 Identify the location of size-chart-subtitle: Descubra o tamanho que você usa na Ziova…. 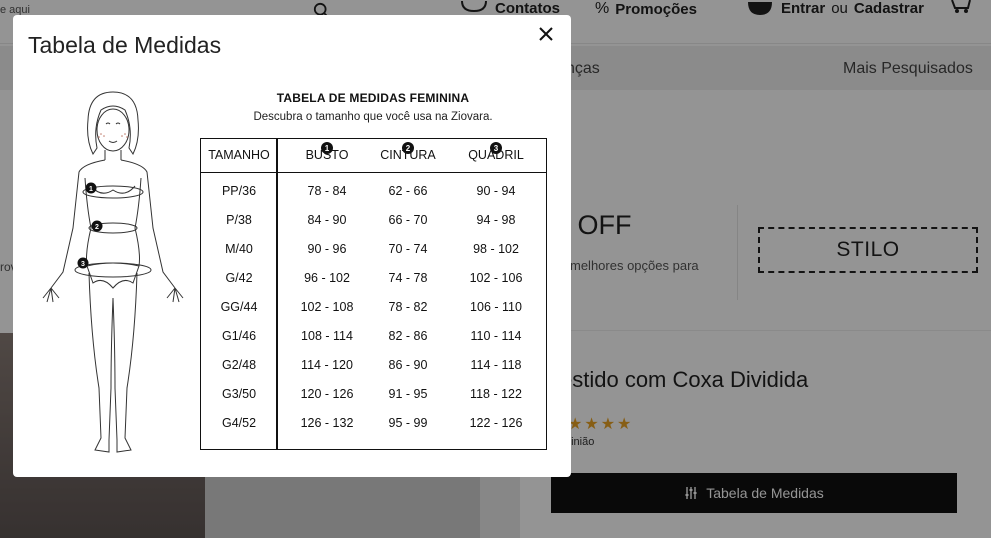
(373, 117).